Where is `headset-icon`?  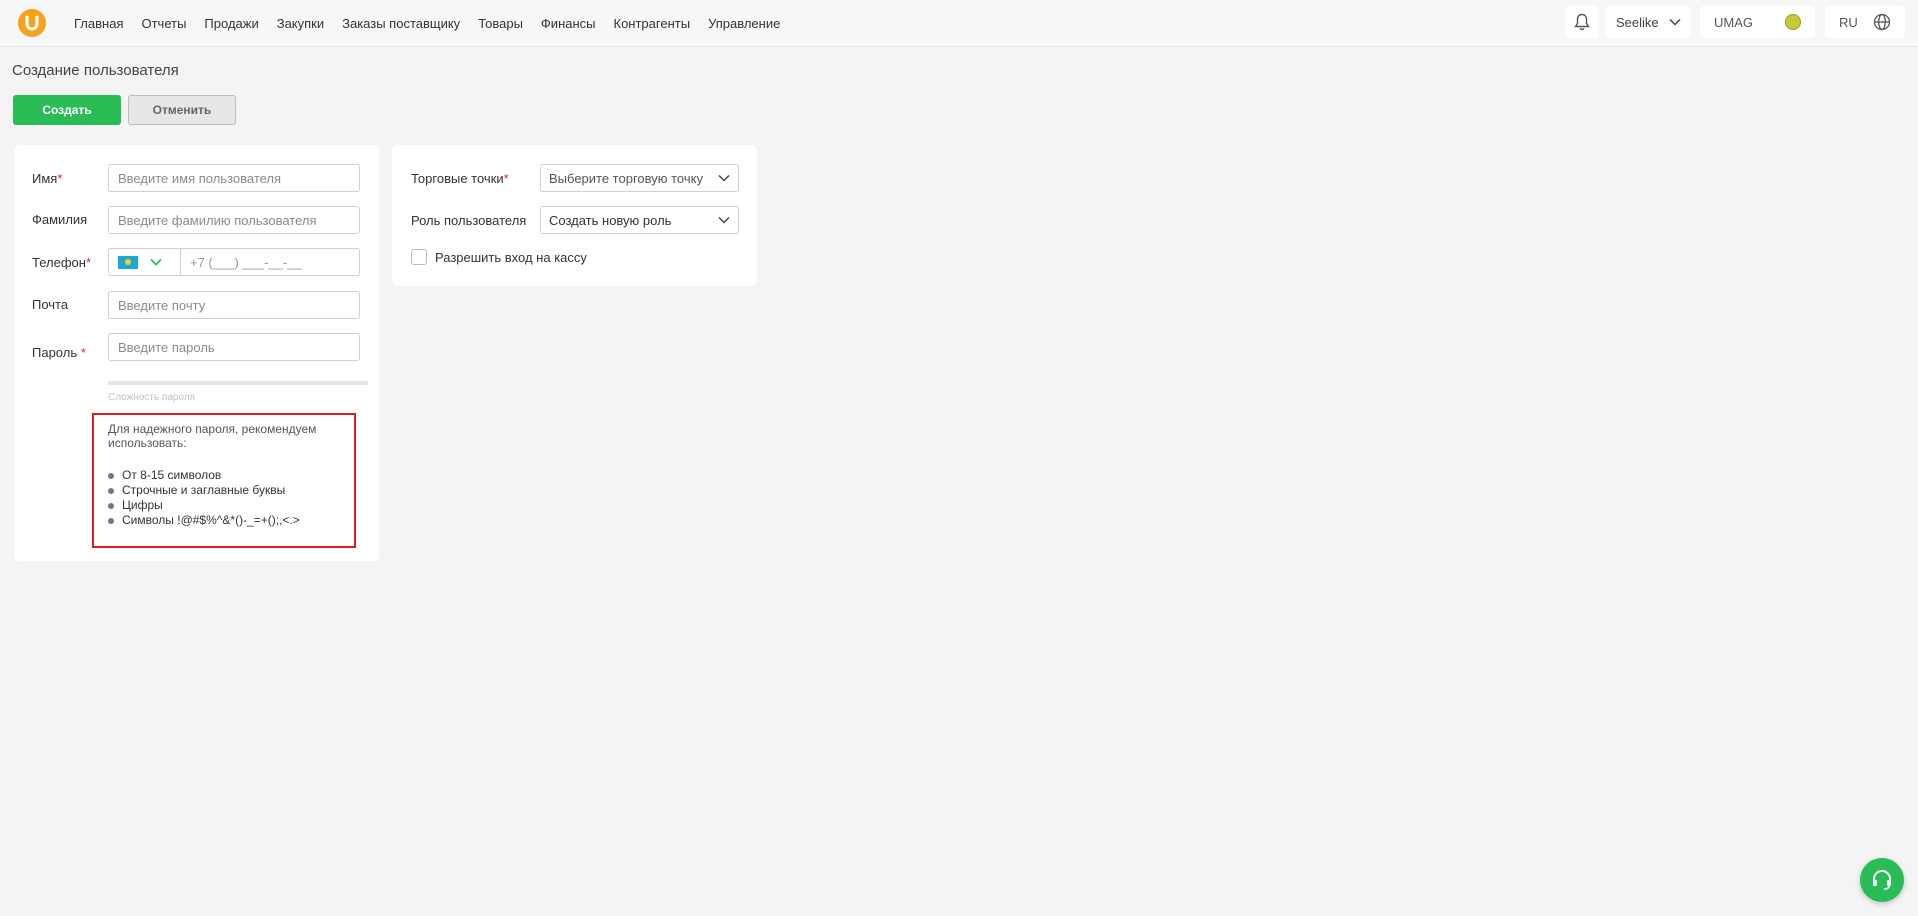 headset-icon is located at coordinates (1882, 880).